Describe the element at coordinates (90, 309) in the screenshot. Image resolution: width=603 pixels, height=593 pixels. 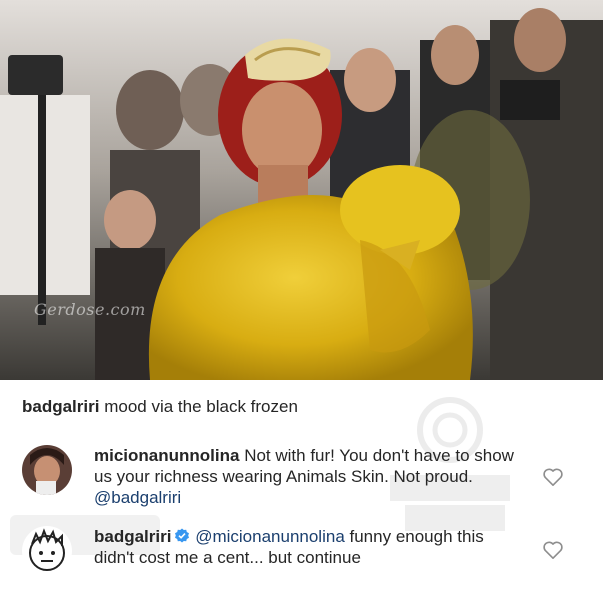
I see `photo-watermark: Gerdose.com` at that location.